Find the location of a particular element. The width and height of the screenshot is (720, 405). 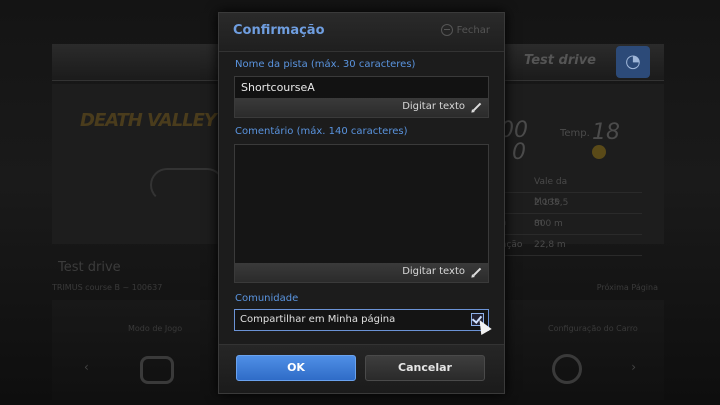

enter-text-button-2: Digitar texto is located at coordinates (442, 271).